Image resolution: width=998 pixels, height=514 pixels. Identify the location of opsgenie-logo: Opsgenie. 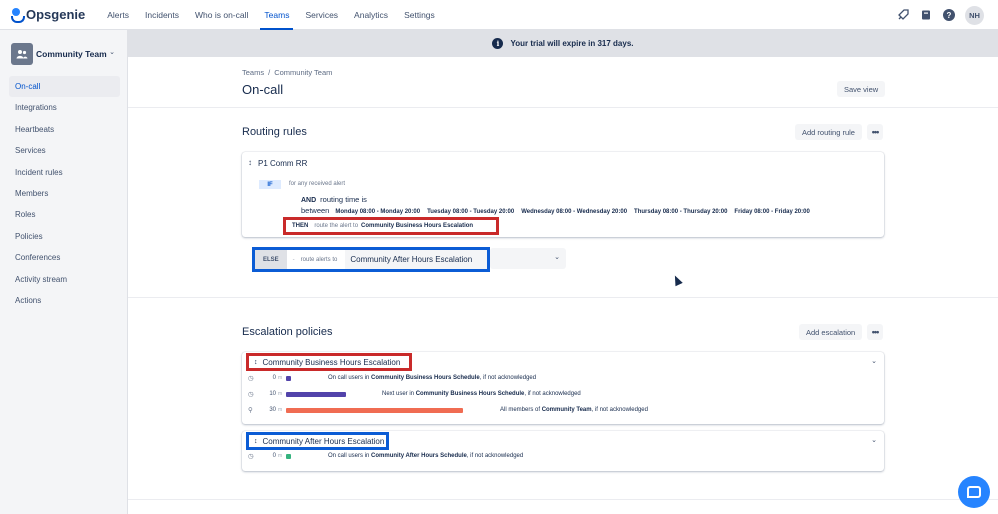
(48, 15).